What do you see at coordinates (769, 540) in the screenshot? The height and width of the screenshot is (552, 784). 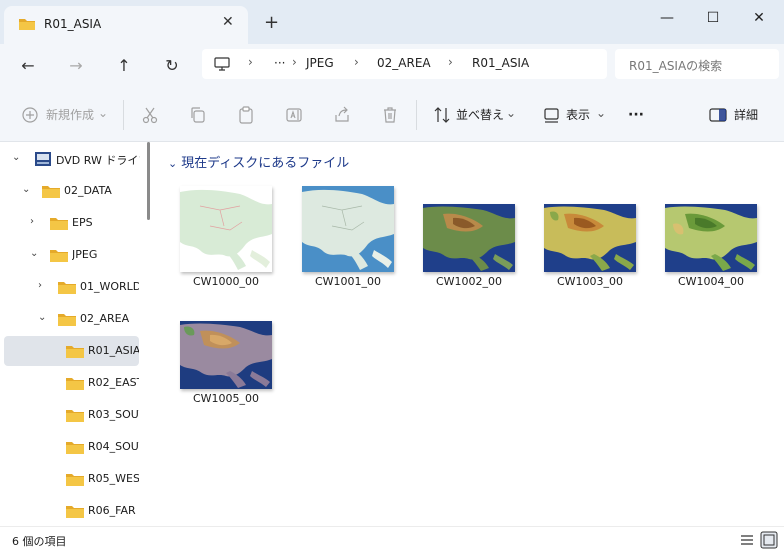 I see `large-icons-view-icon` at bounding box center [769, 540].